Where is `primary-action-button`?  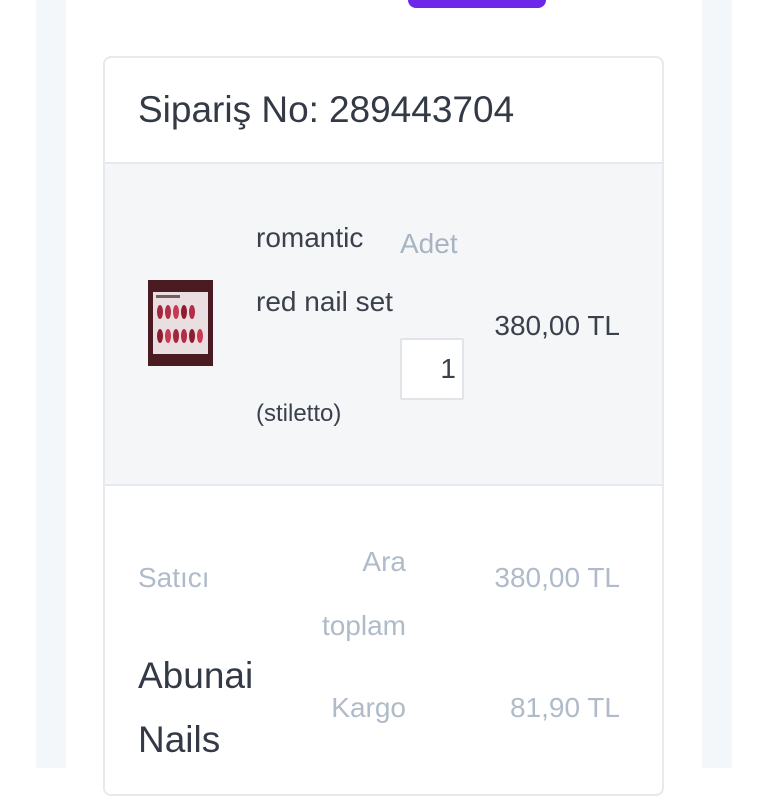 primary-action-button is located at coordinates (477, 4).